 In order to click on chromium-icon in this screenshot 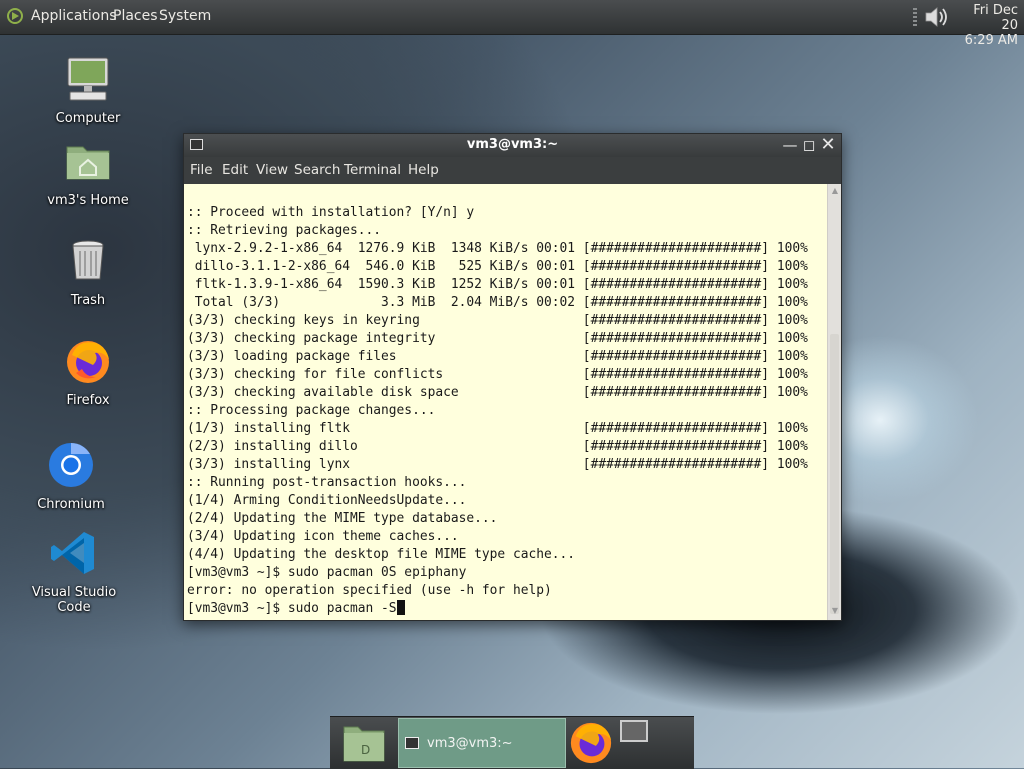, I will do `click(71, 465)`.